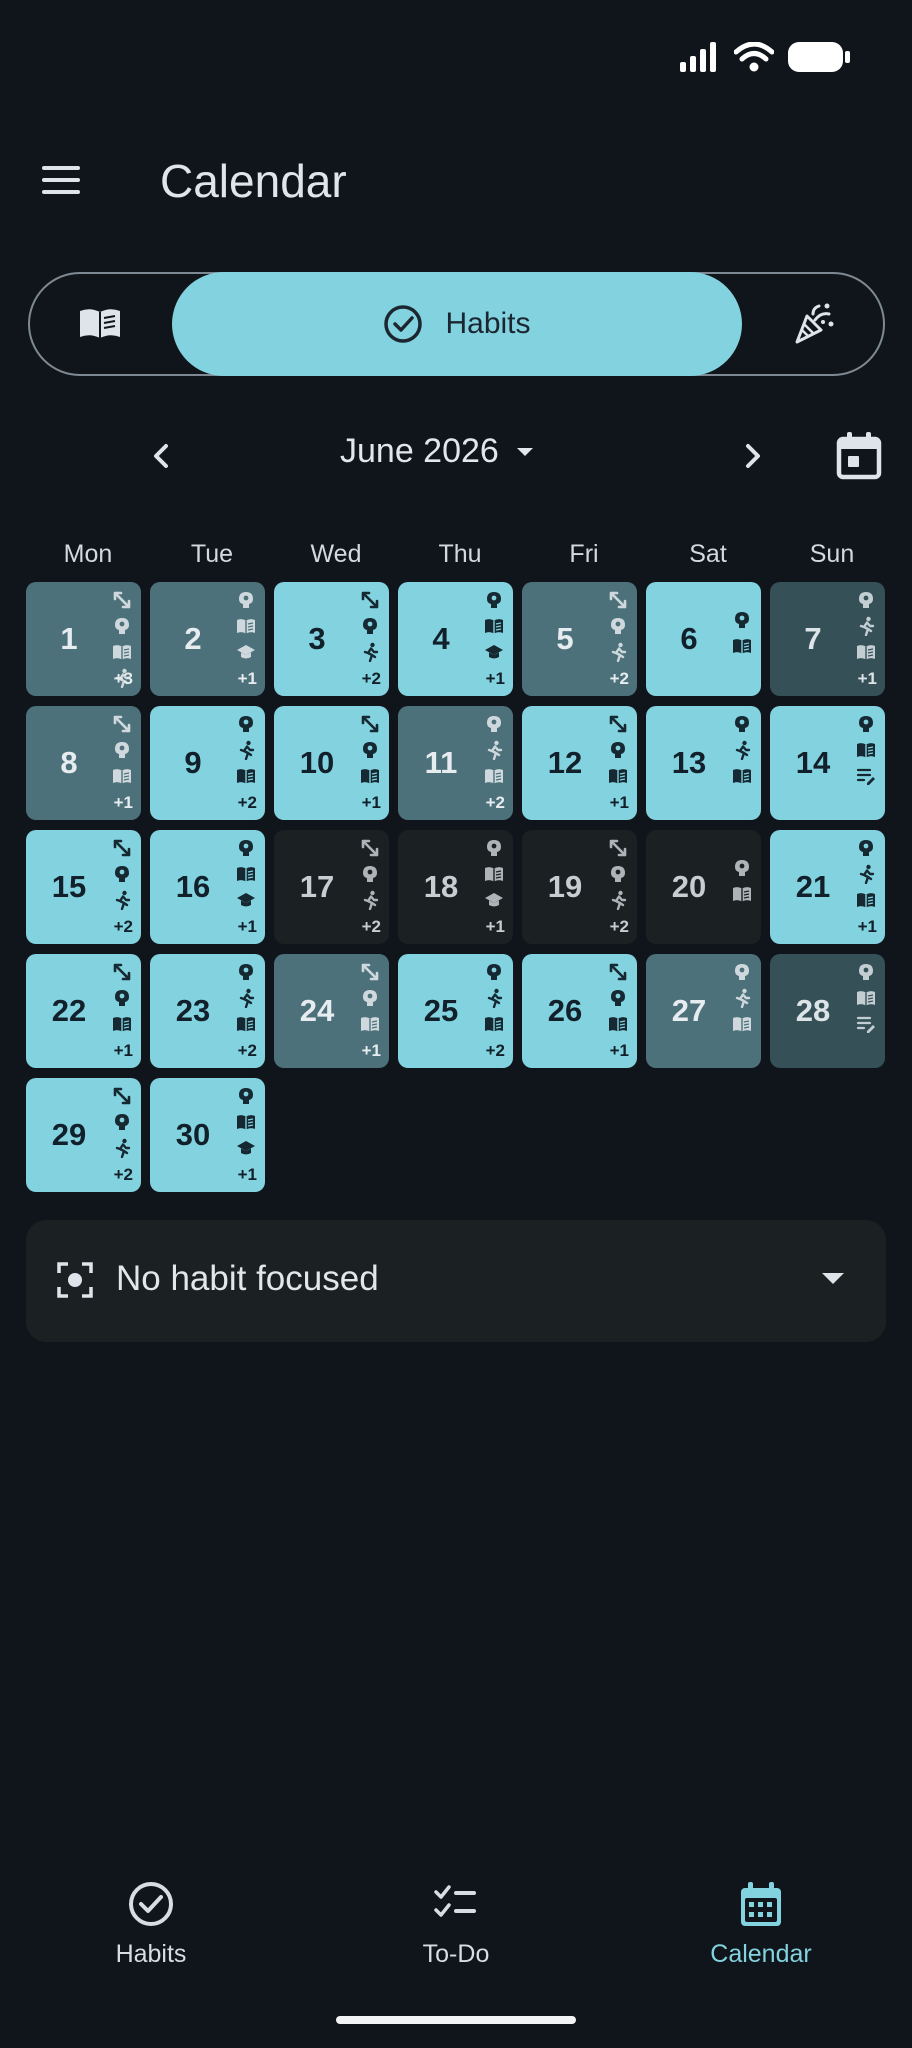  What do you see at coordinates (207, 1011) in the screenshot?
I see `calendar-day-cell: 23 +2` at bounding box center [207, 1011].